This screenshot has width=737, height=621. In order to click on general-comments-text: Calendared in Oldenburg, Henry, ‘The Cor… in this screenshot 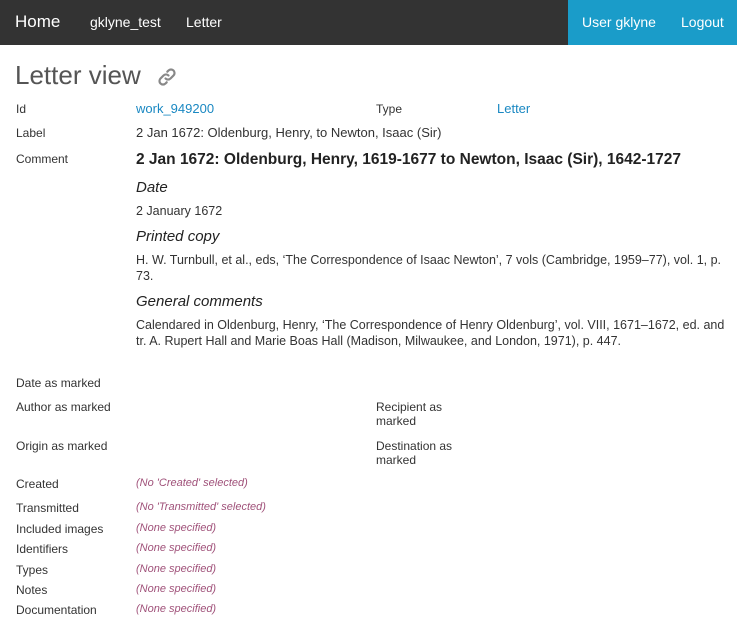, I will do `click(430, 333)`.